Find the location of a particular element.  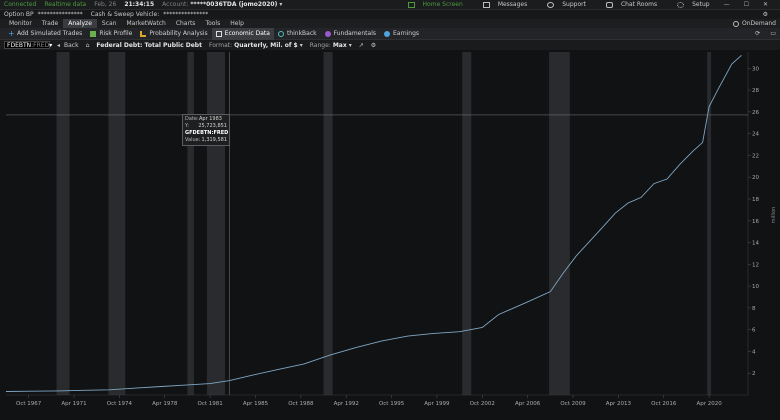

x-tick-label: Oct 2016 is located at coordinates (664, 404).